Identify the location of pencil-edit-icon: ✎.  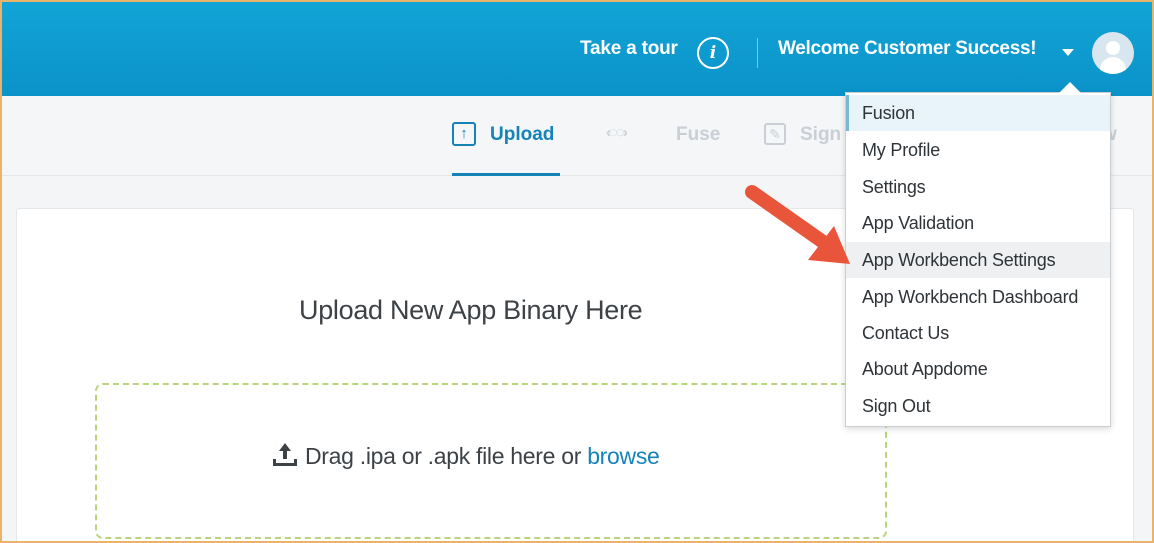
(775, 134).